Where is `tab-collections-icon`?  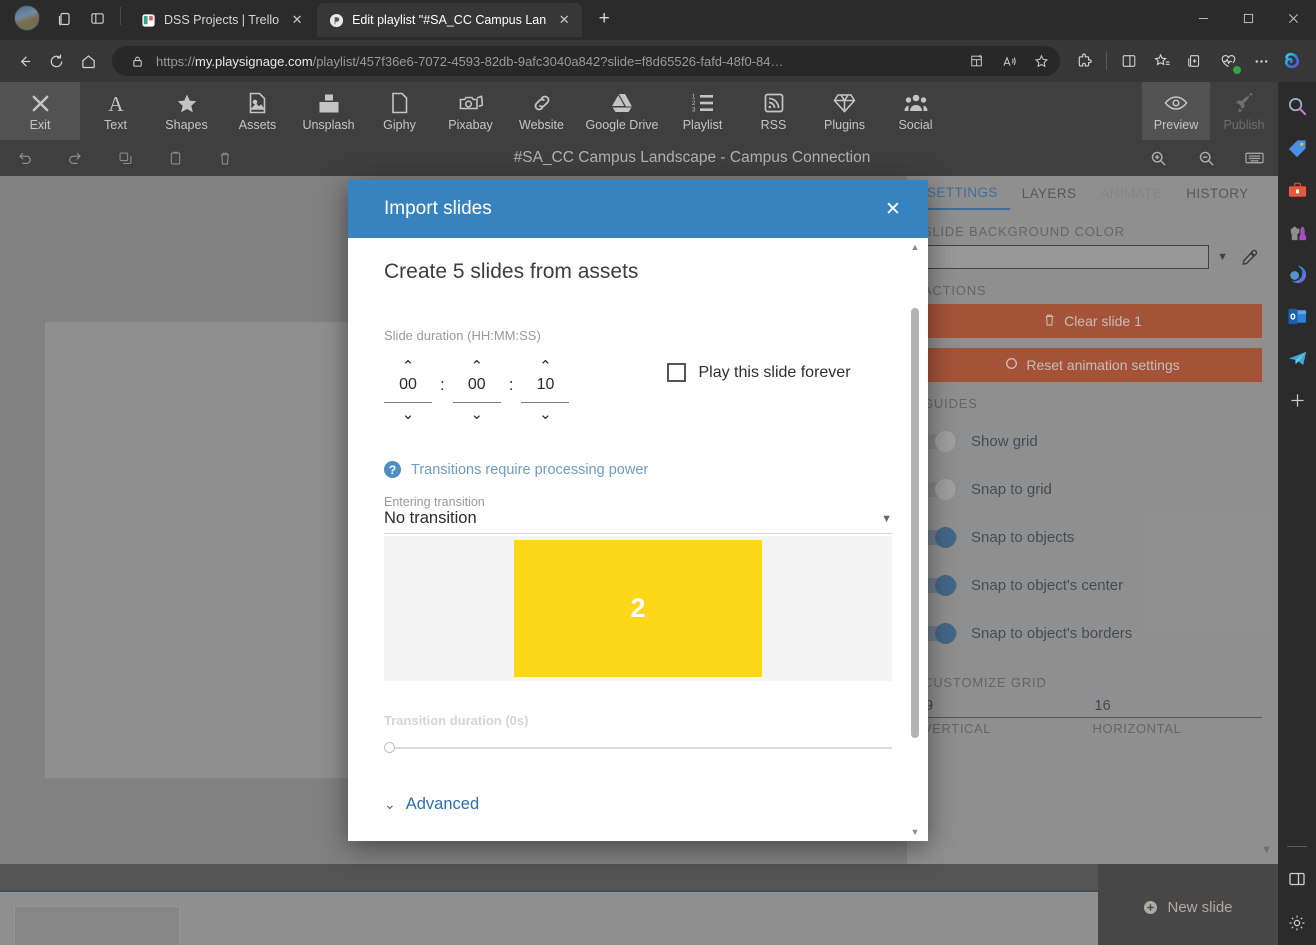
tab-collections-icon is located at coordinates (65, 19).